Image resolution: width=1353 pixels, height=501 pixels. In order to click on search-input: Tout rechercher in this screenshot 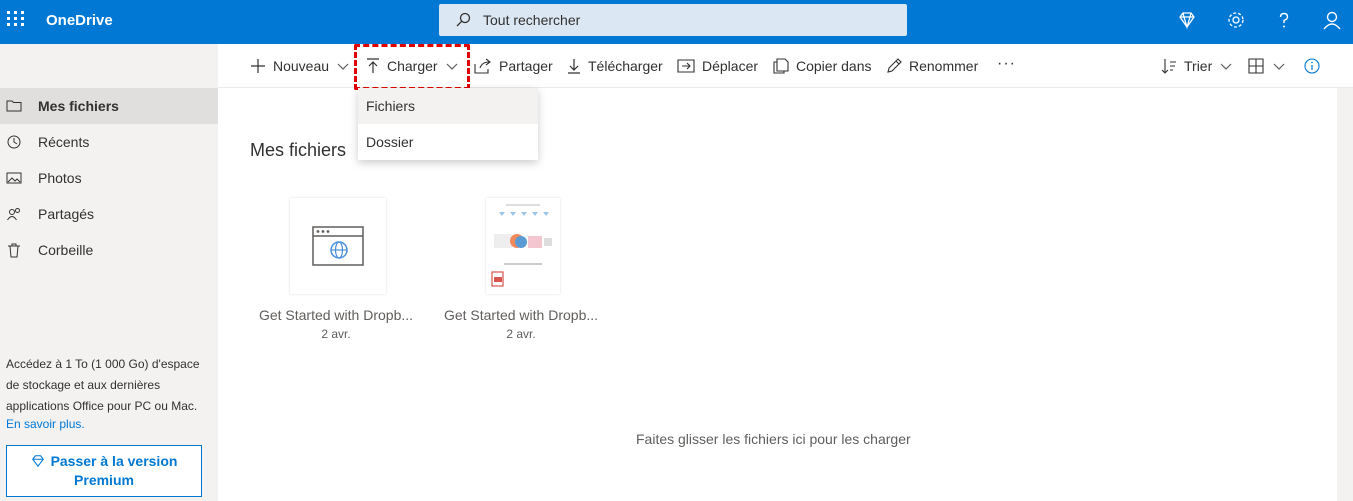, I will do `click(673, 20)`.